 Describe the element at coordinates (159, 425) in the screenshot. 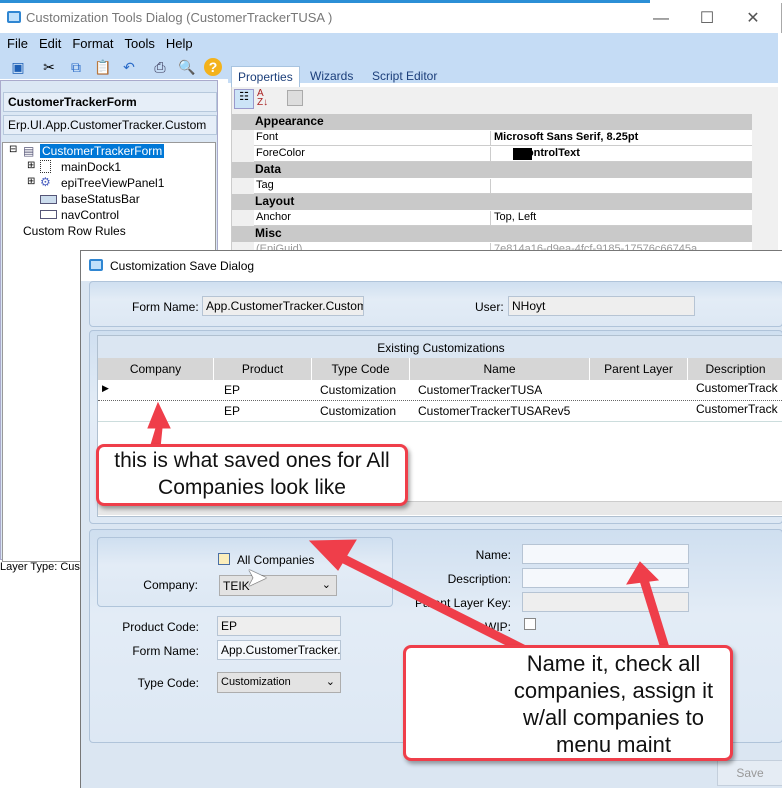

I see `arrow-to-company-column` at that location.